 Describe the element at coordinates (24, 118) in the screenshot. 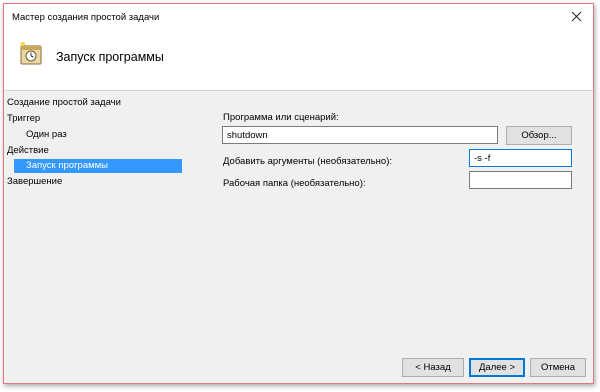

I see `step-trigger: Триггер` at that location.